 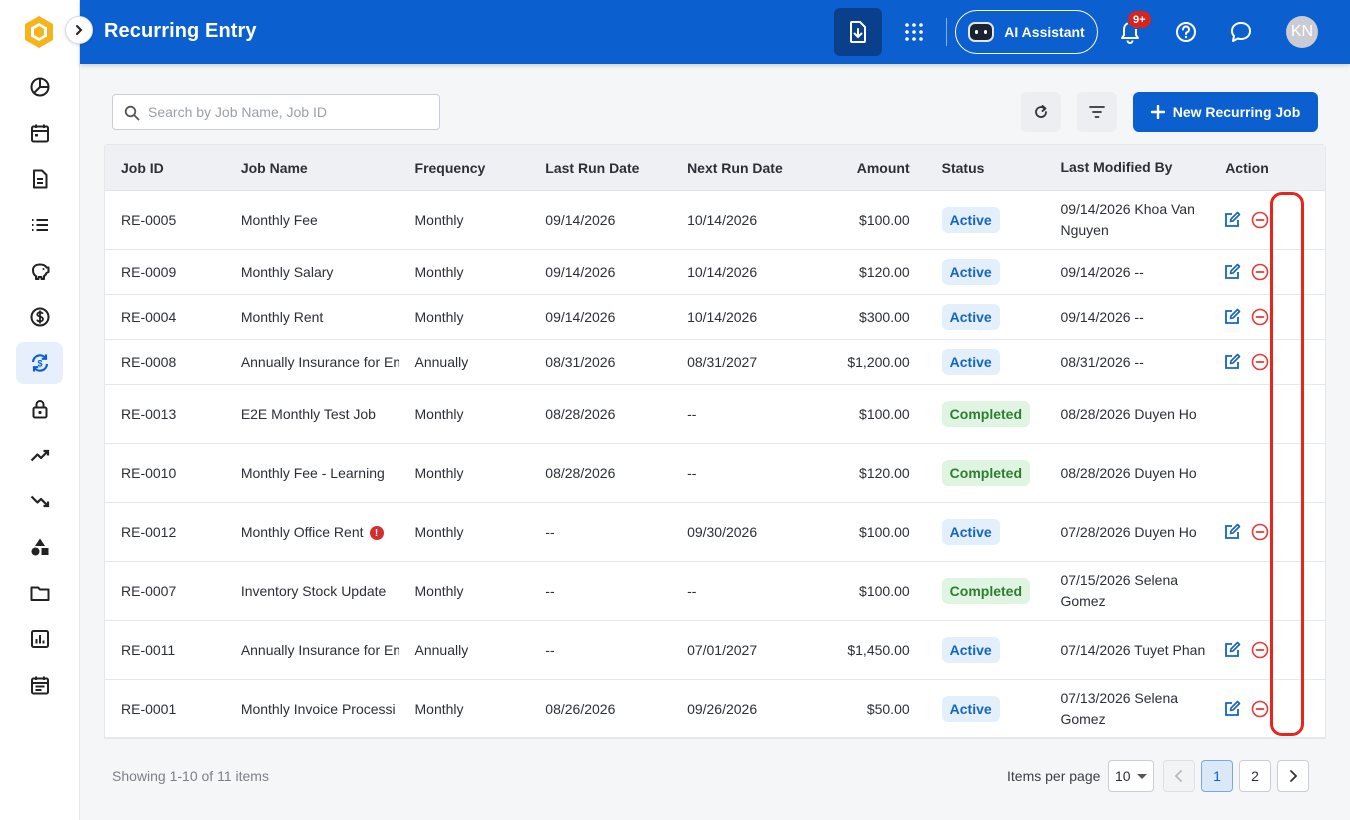 I want to click on ai-assistant-button: AI Assistant, so click(x=1026, y=32).